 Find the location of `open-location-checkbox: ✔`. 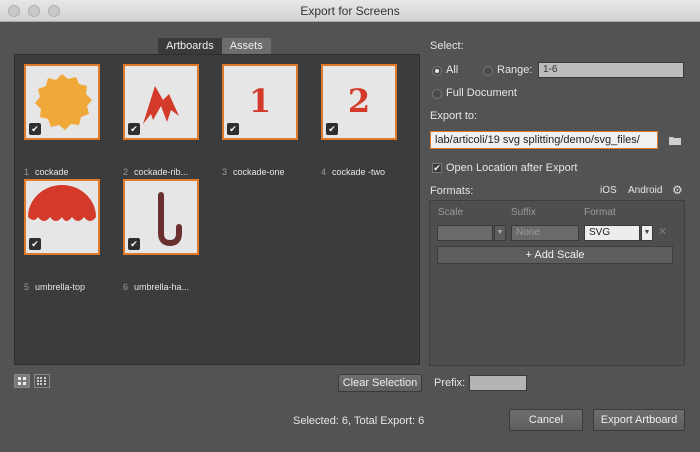

open-location-checkbox: ✔ is located at coordinates (437, 168).